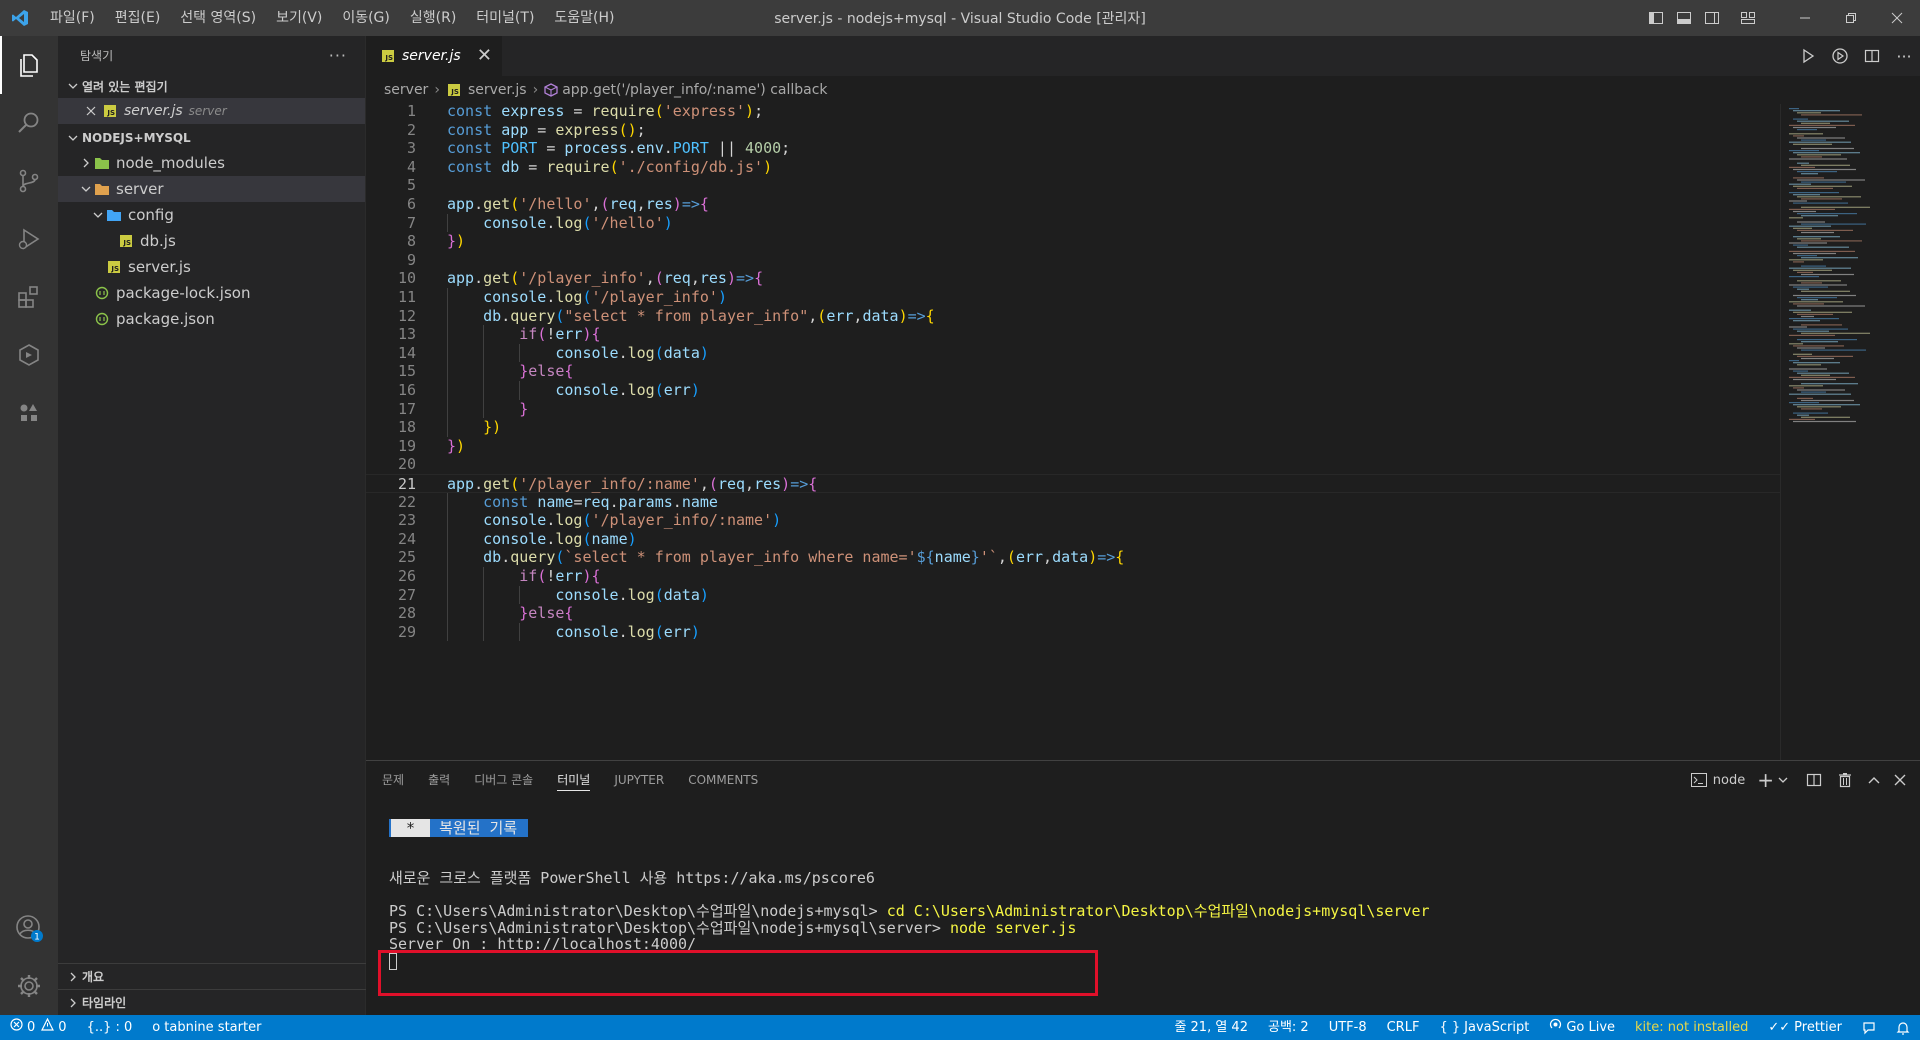 This screenshot has height=1040, width=1920. I want to click on menu-item: 선택 영역(S), so click(218, 18).